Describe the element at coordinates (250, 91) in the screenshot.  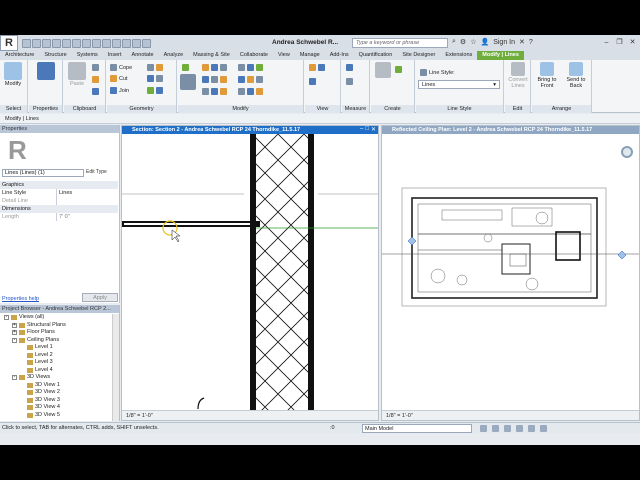
I see `extend-button` at that location.